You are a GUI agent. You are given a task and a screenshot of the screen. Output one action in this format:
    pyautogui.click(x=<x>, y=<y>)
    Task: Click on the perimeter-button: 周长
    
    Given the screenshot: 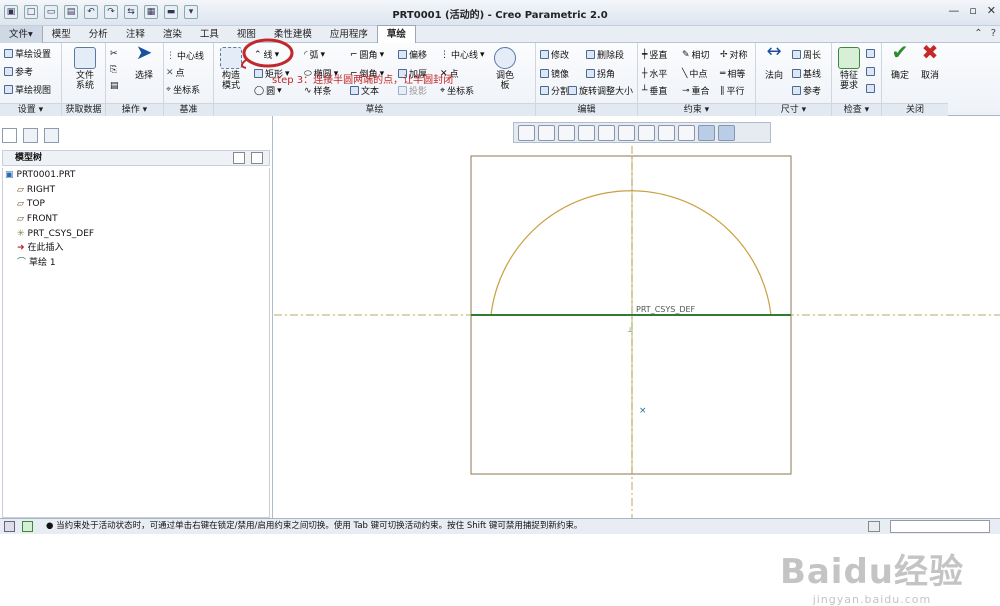 What is the action you would take?
    pyautogui.click(x=806, y=54)
    